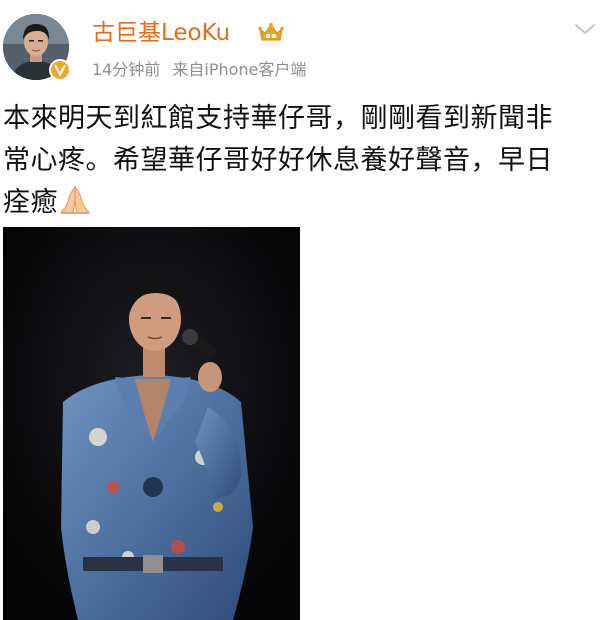  I want to click on post-time: 14分钟前, so click(126, 69).